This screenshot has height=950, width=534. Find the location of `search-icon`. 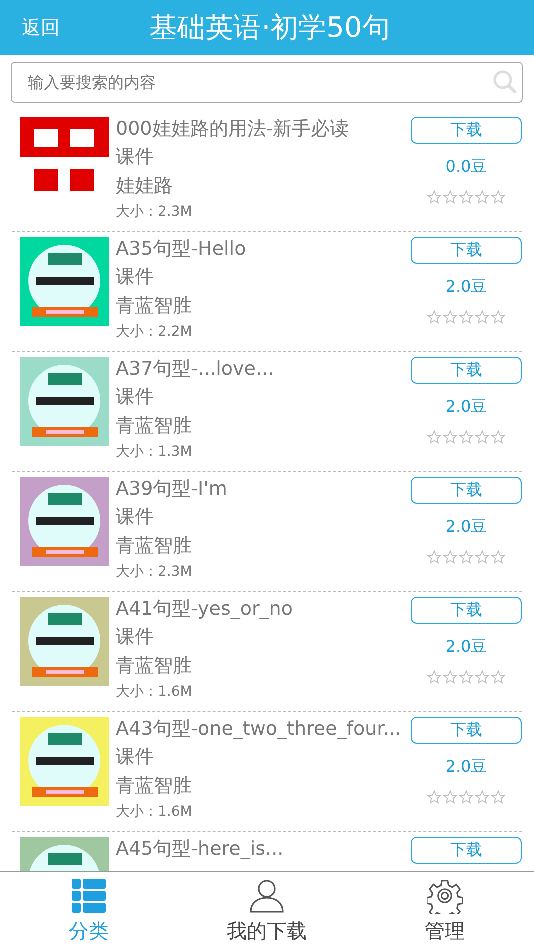

search-icon is located at coordinates (505, 82).